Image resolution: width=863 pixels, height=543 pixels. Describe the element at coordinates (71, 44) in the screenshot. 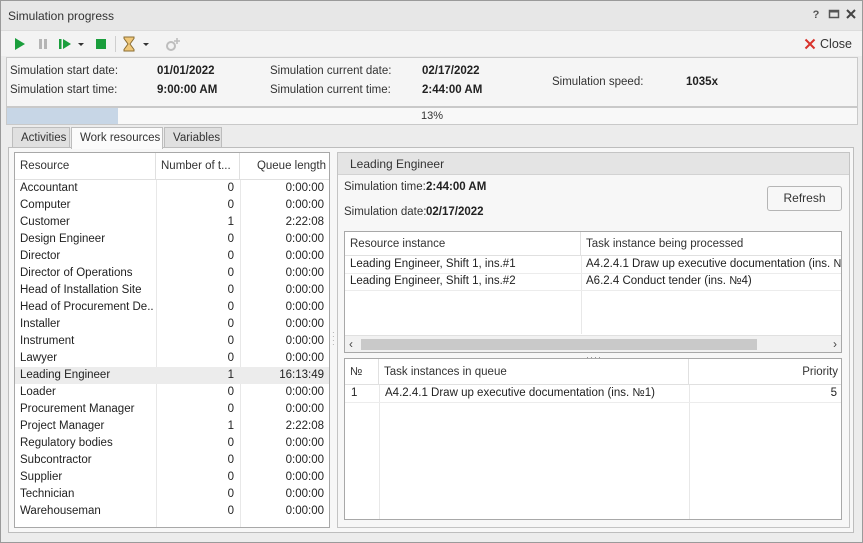

I see `step-icon` at that location.